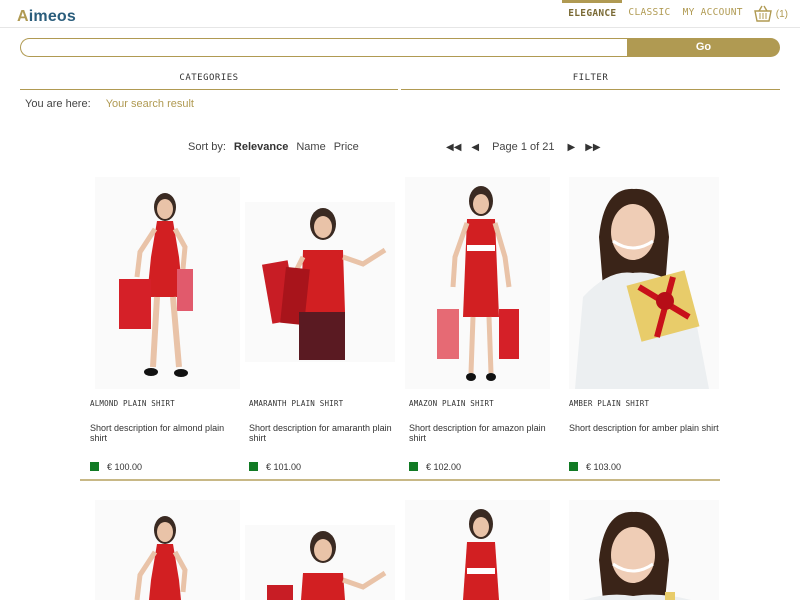 The image size is (800, 600). I want to click on nav-elegance: ELEGANCE, so click(592, 14).